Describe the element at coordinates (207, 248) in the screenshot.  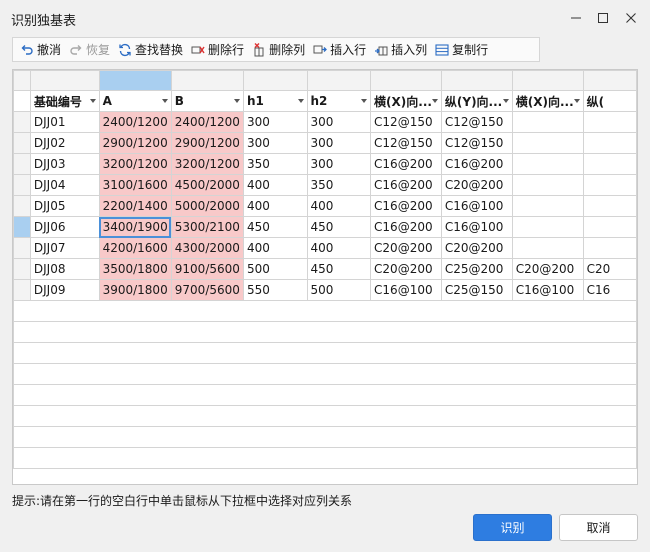
I see `table-cell: 4300/2000` at that location.